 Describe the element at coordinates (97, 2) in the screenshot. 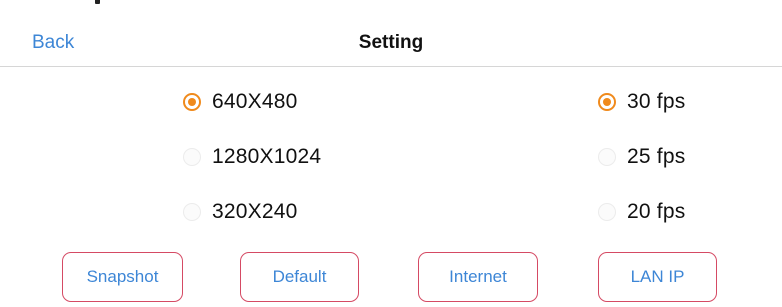

I see `status-bar-fragment` at that location.